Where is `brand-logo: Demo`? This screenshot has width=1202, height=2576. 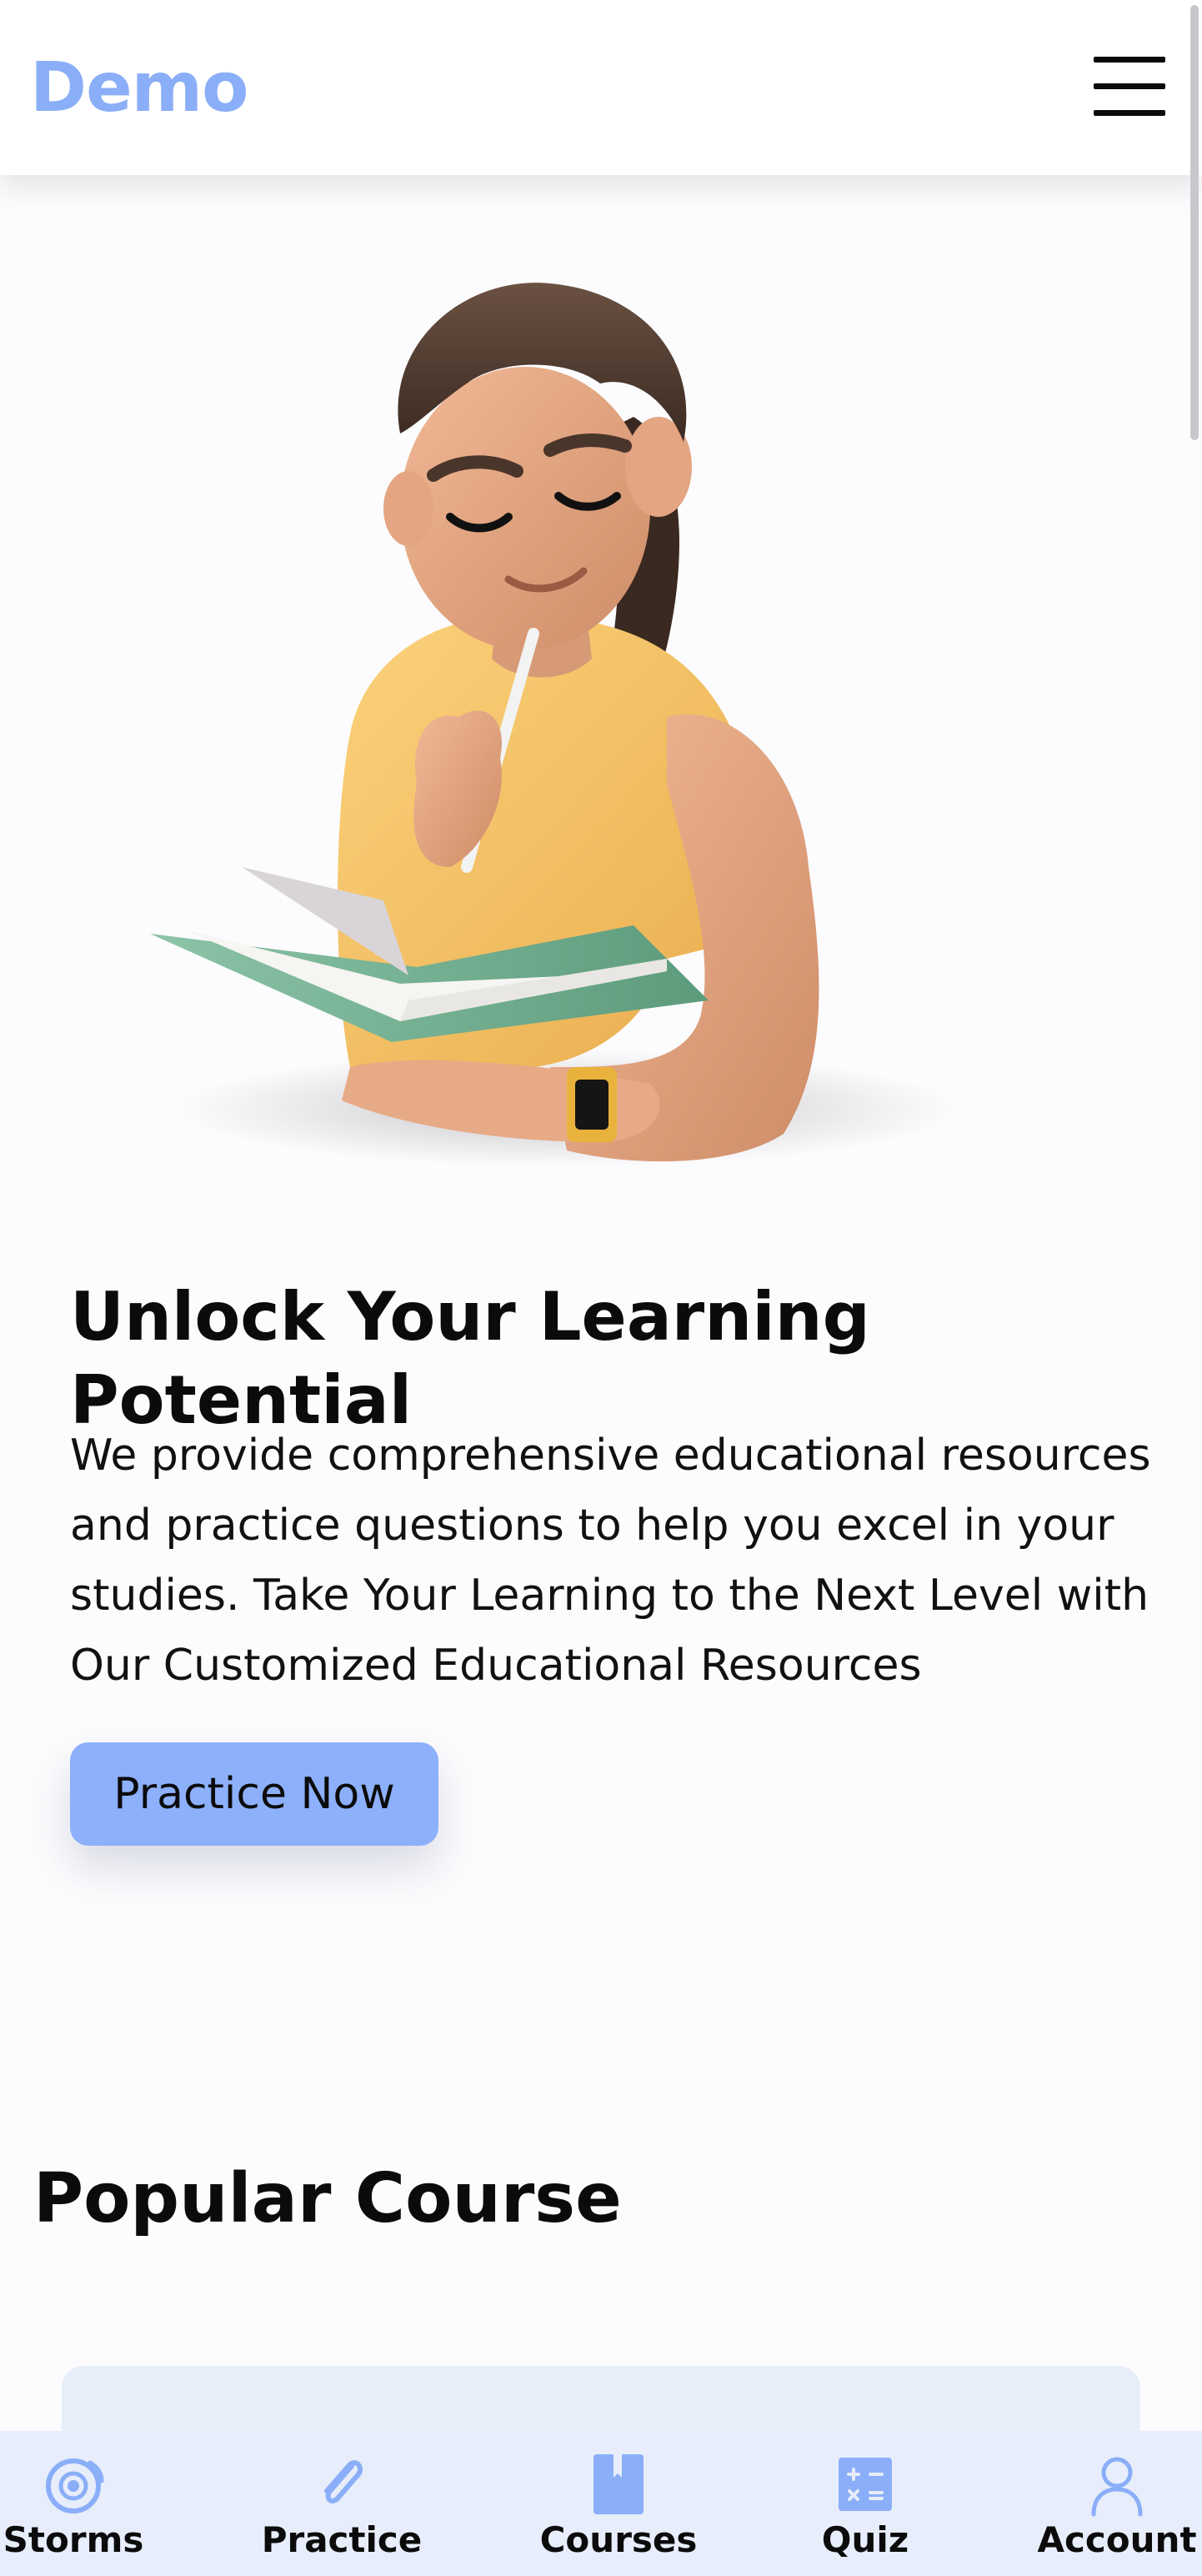 brand-logo: Demo is located at coordinates (139, 88).